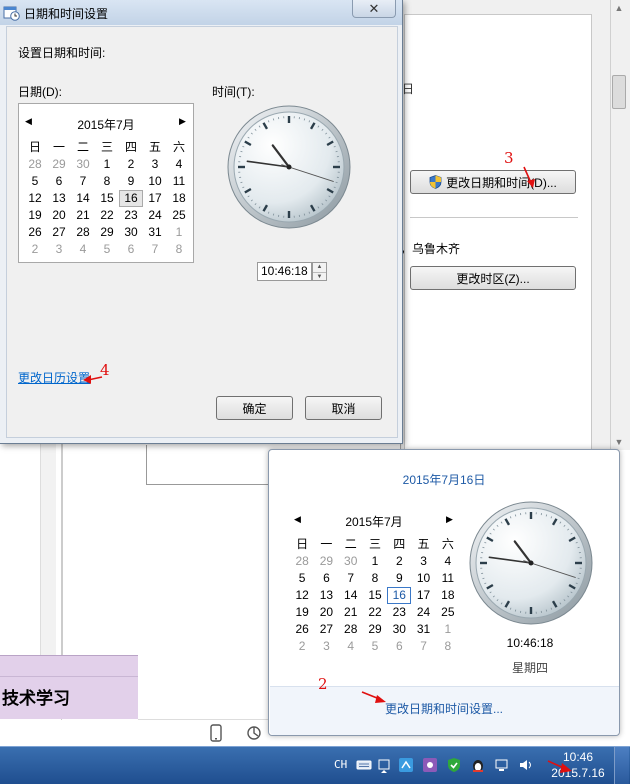  Describe the element at coordinates (131, 215) in the screenshot. I see `calendar-day: 23` at that location.